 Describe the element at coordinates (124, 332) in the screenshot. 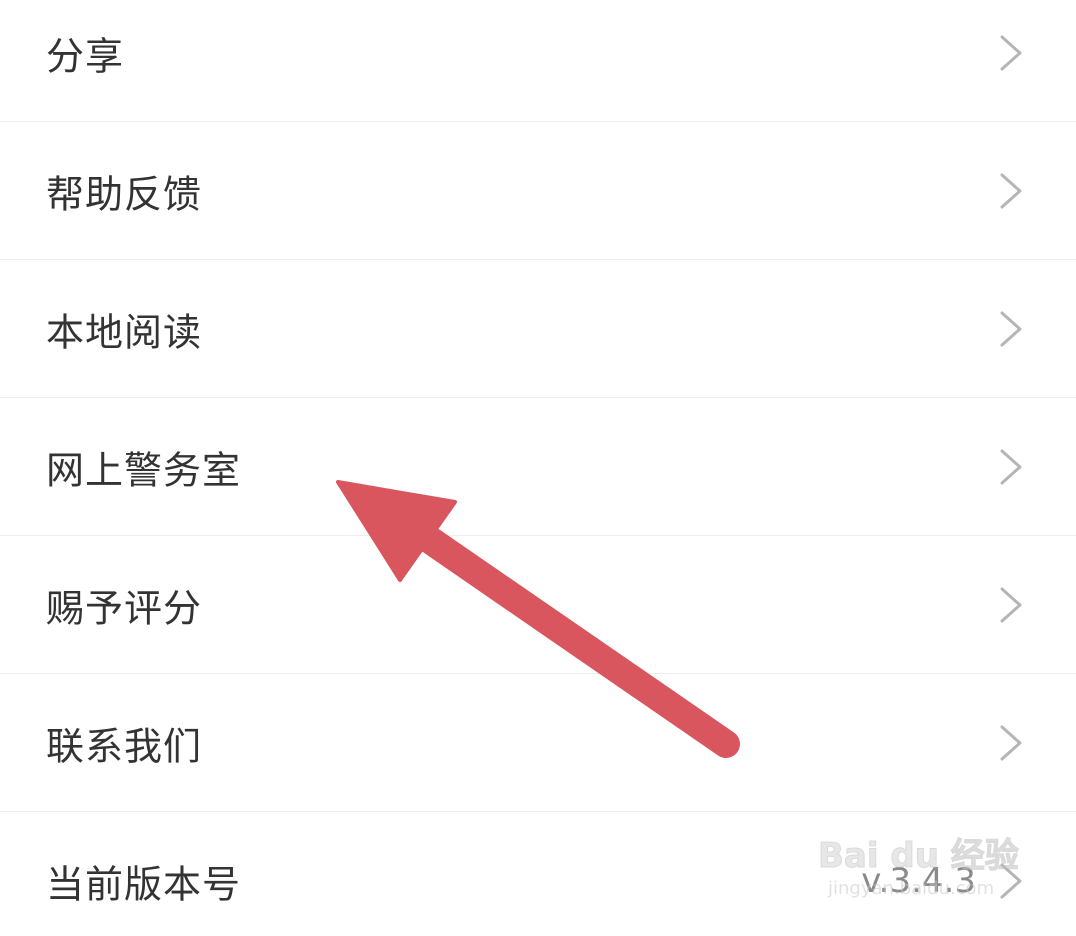

I see `menu-item-label: 本地阅读` at that location.